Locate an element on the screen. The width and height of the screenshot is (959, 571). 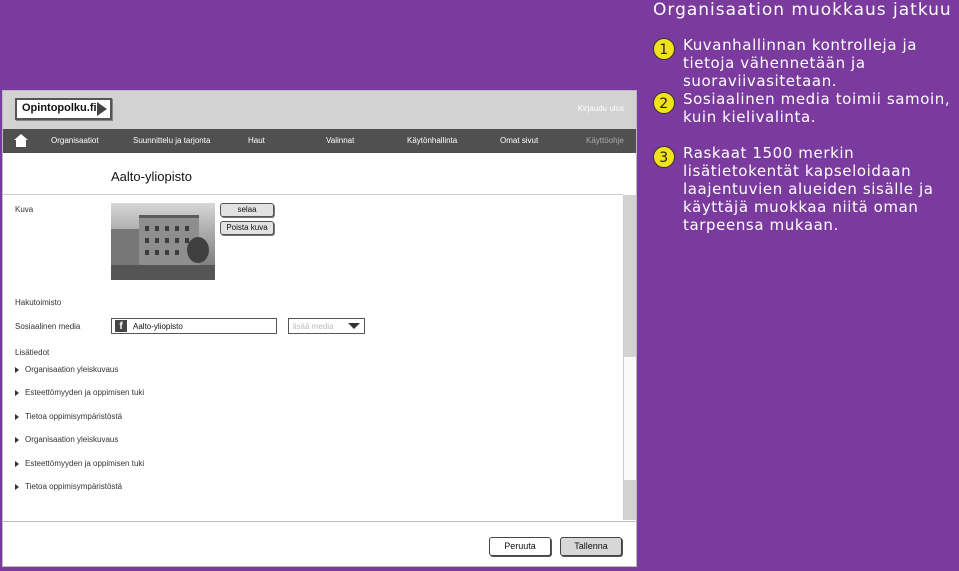
opintopolku-logo: Opintopolku.fi is located at coordinates (63, 109).